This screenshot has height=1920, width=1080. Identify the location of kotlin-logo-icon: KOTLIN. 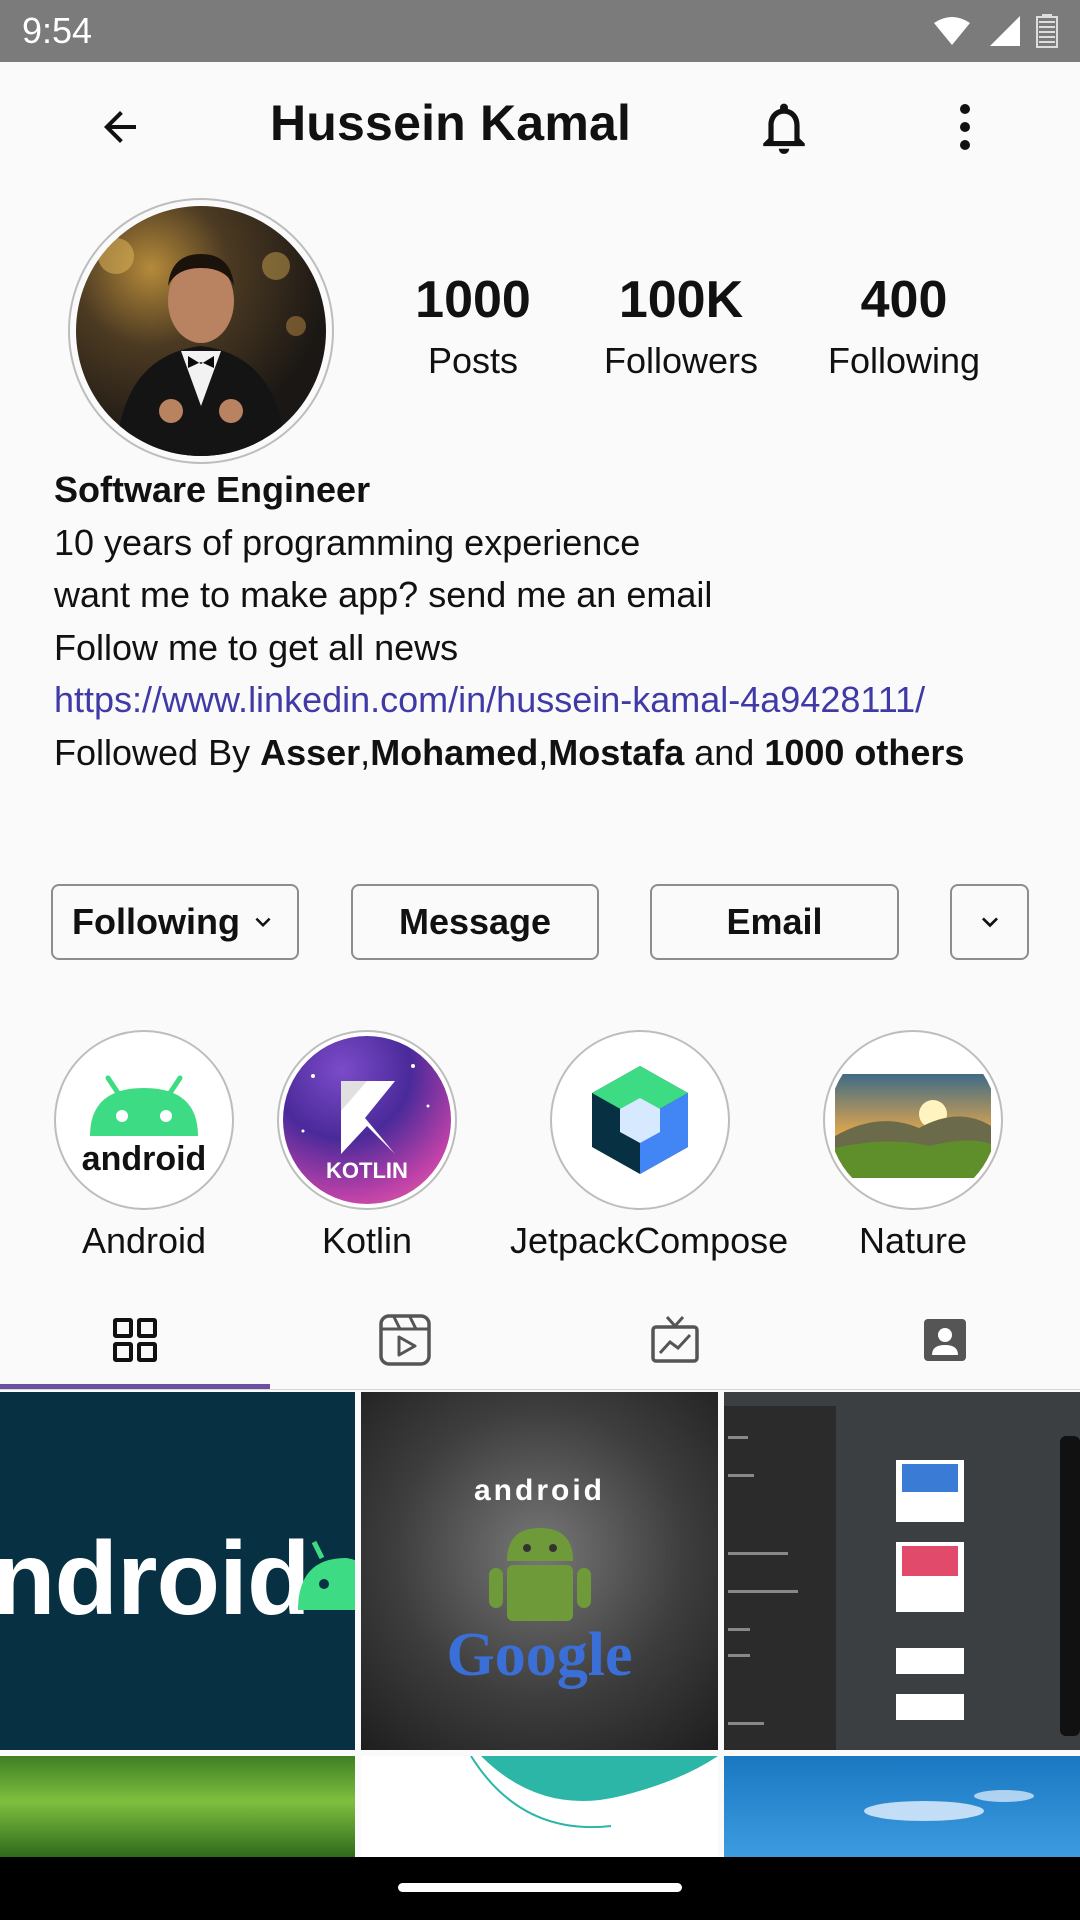
(367, 1120).